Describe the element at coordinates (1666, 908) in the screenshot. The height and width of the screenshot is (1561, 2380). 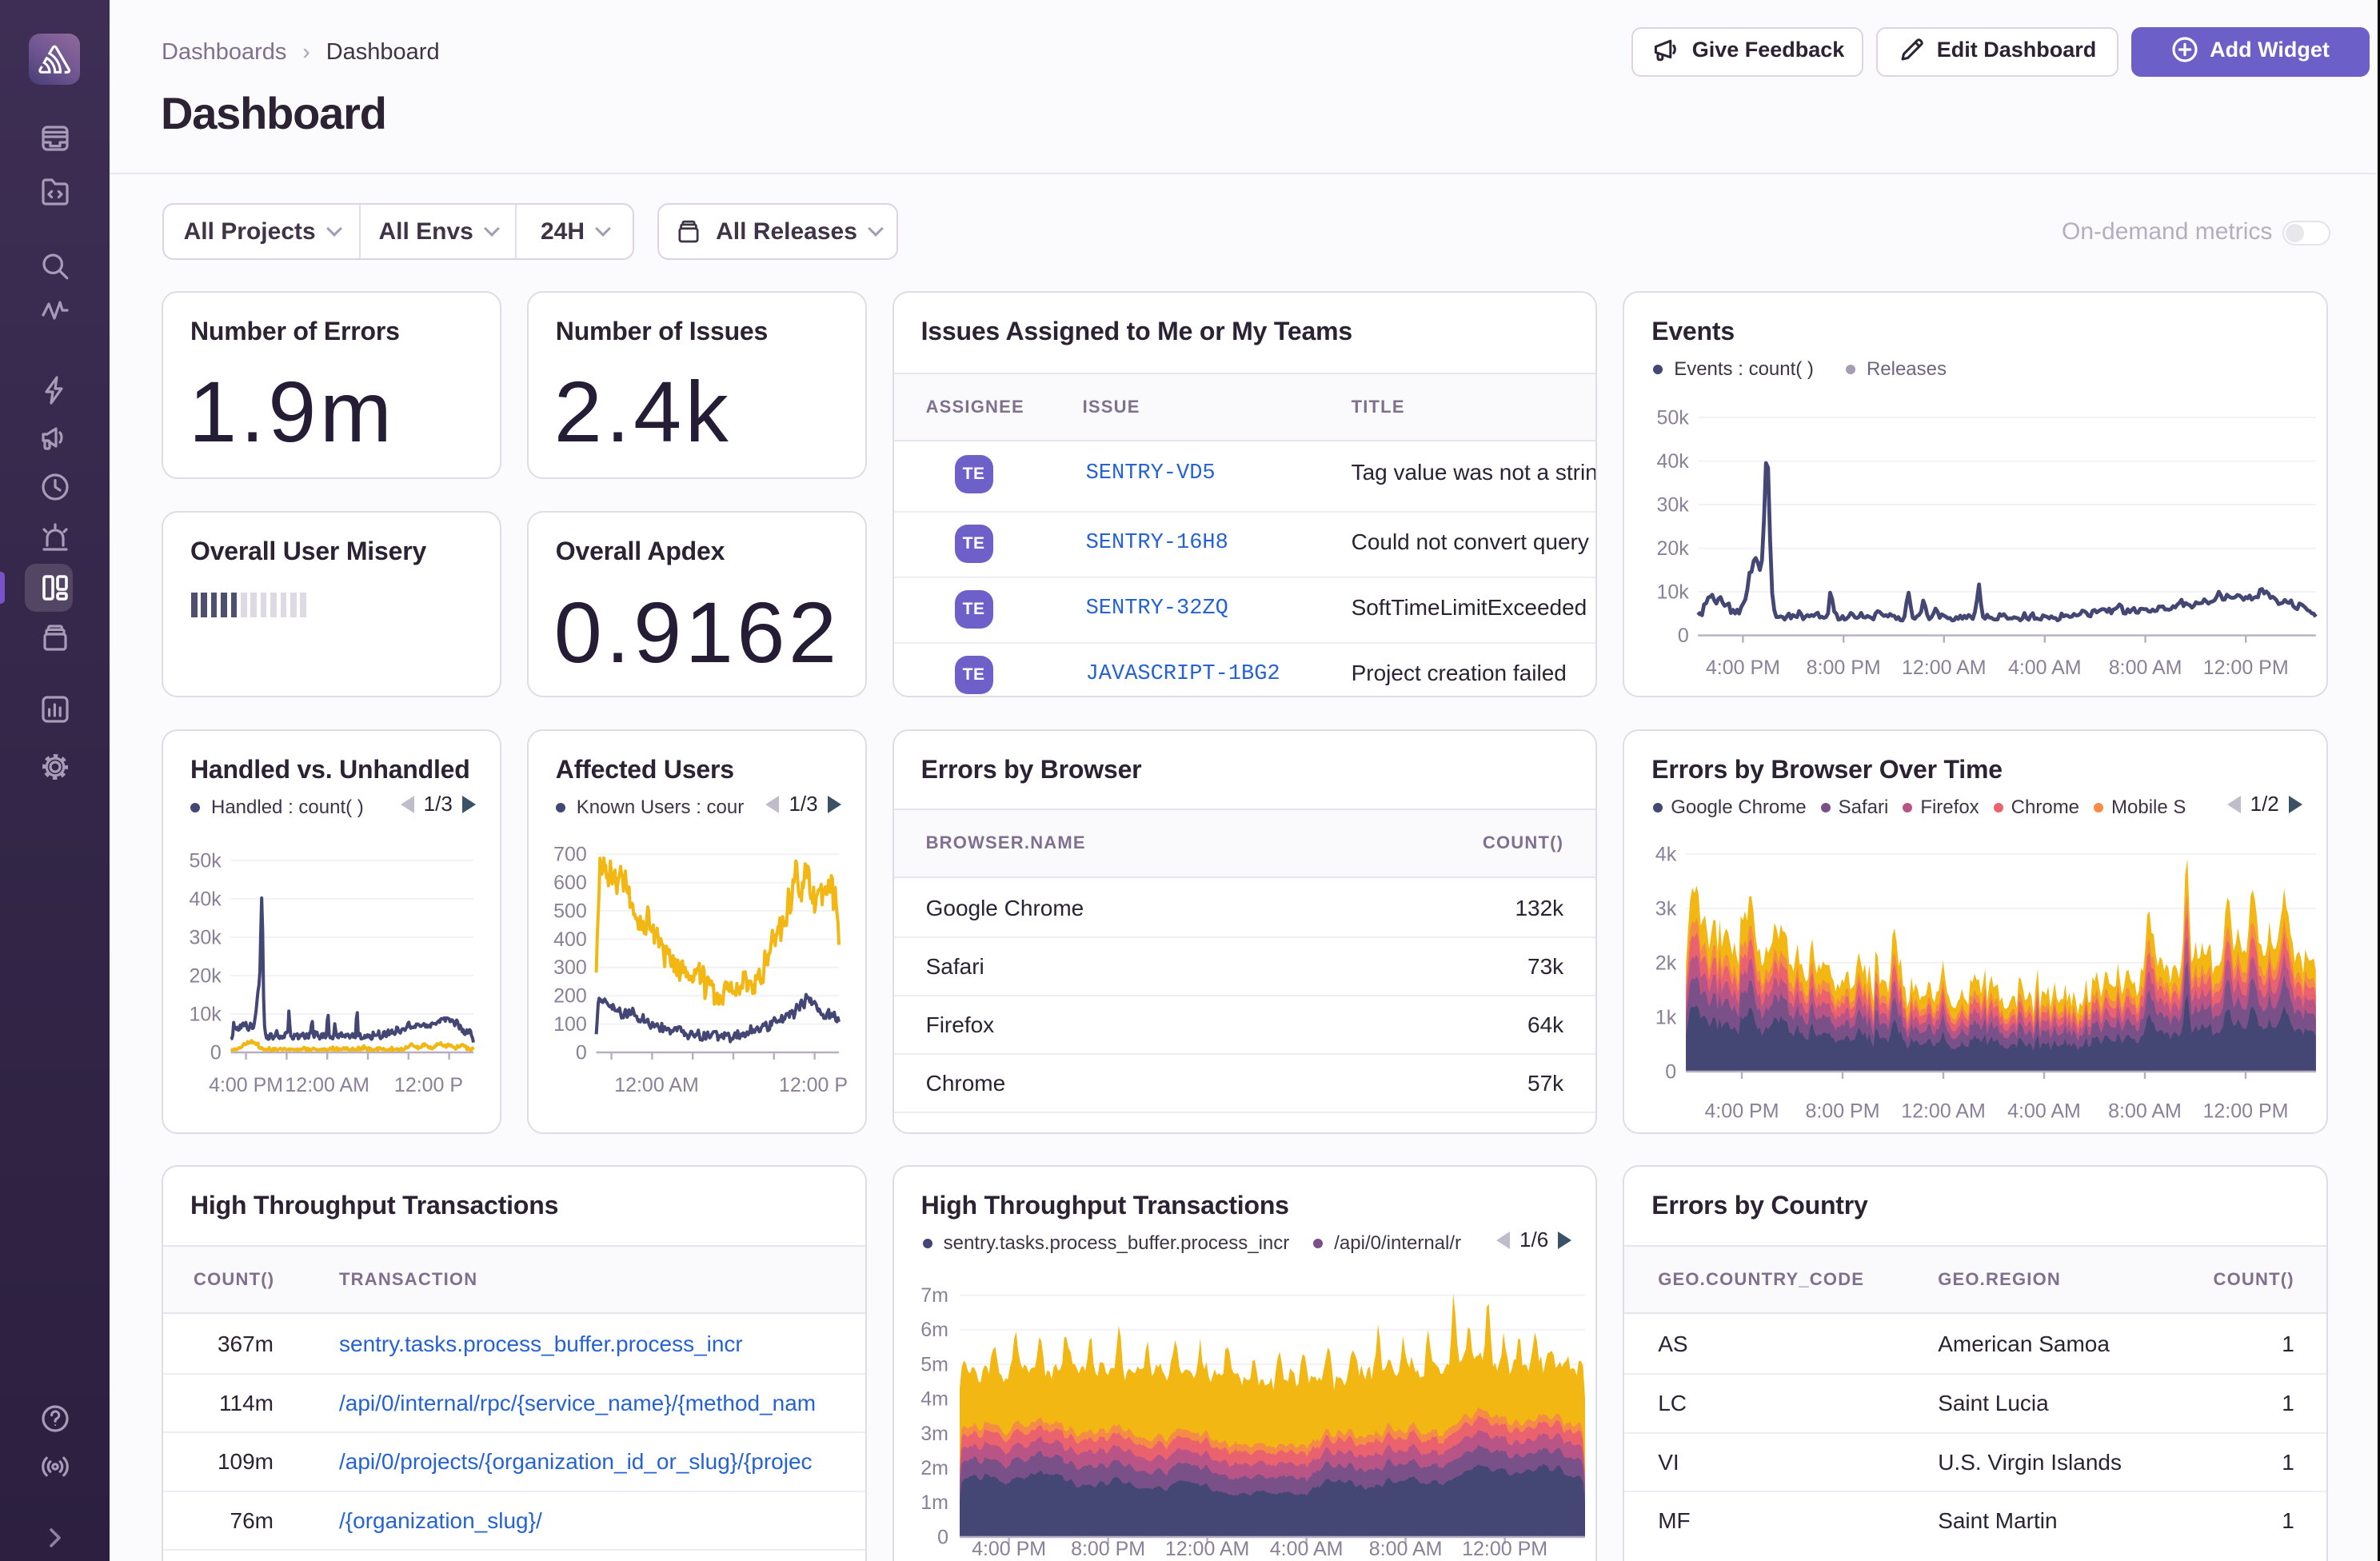
I see `svg-text: 3k` at that location.